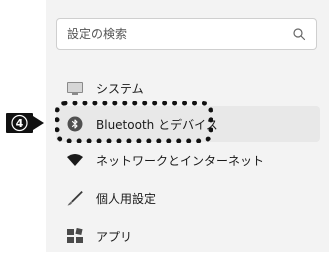  What do you see at coordinates (188, 236) in the screenshot?
I see `sidebar-item-apps: アプリ` at bounding box center [188, 236].